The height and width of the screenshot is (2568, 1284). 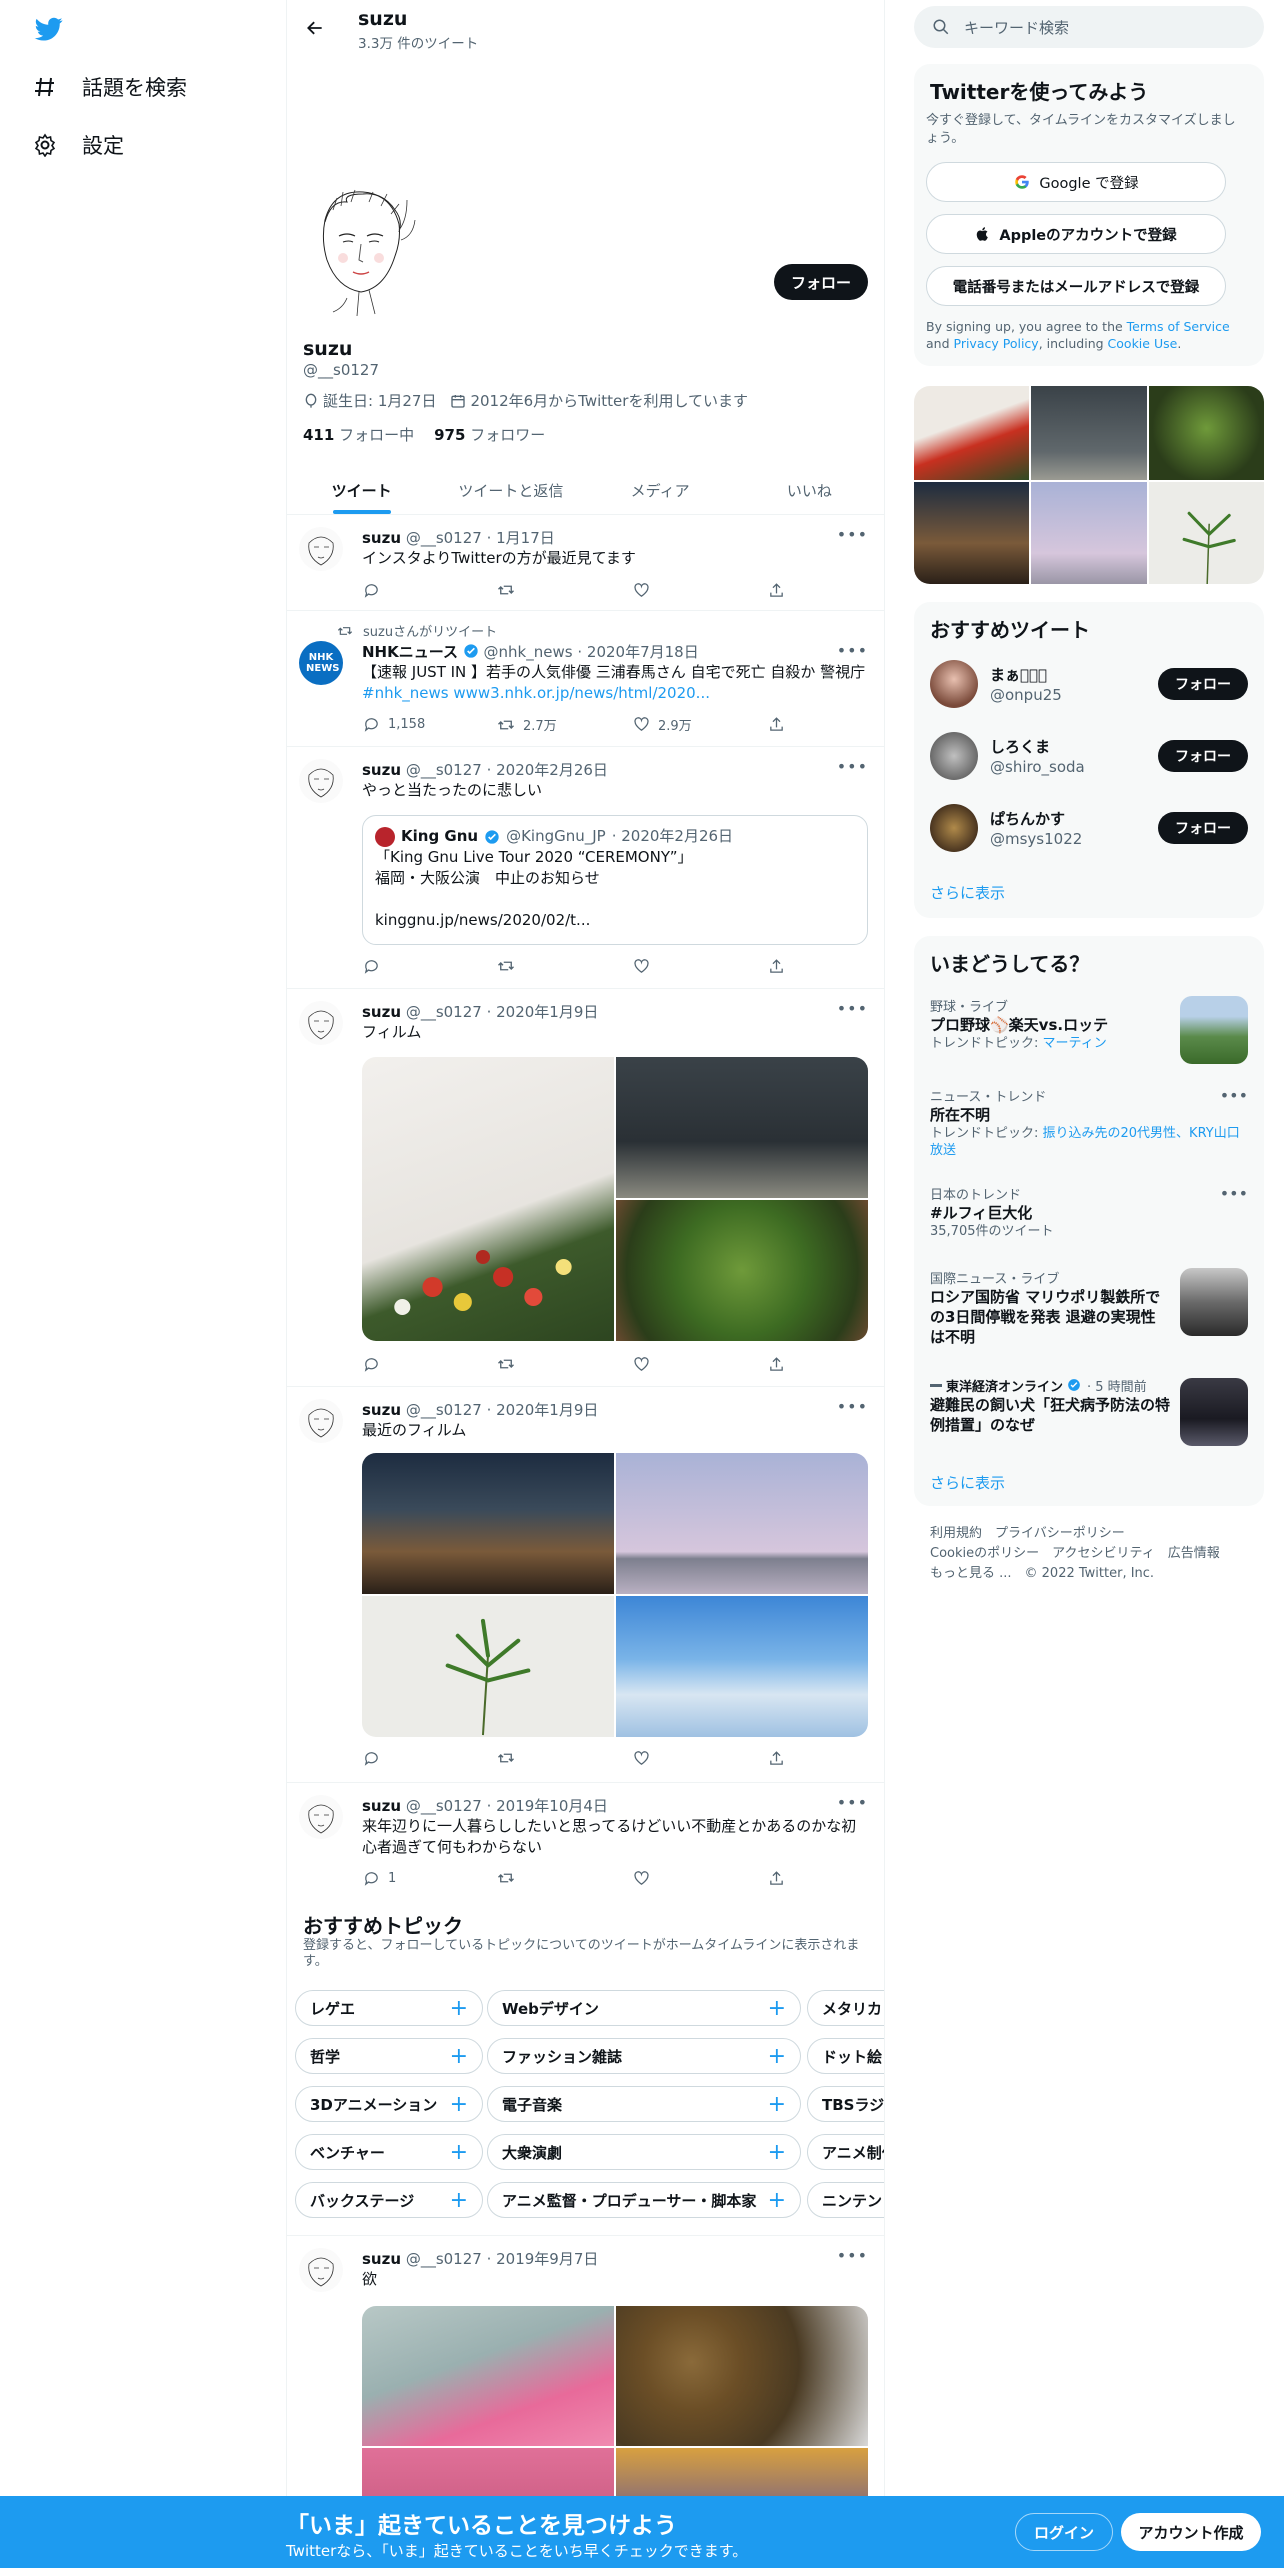 I want to click on tab-likes: いいね, so click(x=809, y=490).